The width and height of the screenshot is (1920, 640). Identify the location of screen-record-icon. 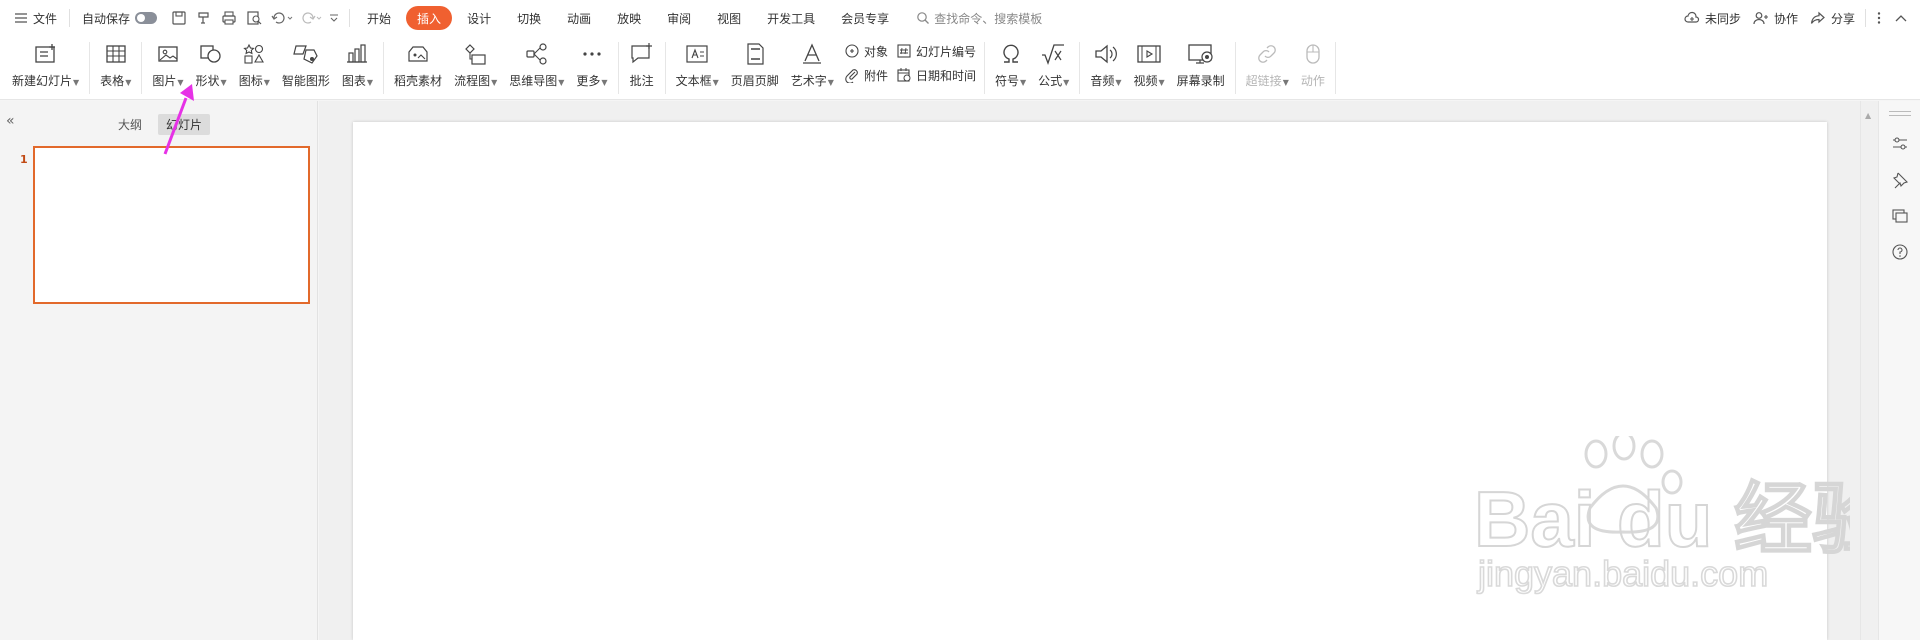
(1200, 54).